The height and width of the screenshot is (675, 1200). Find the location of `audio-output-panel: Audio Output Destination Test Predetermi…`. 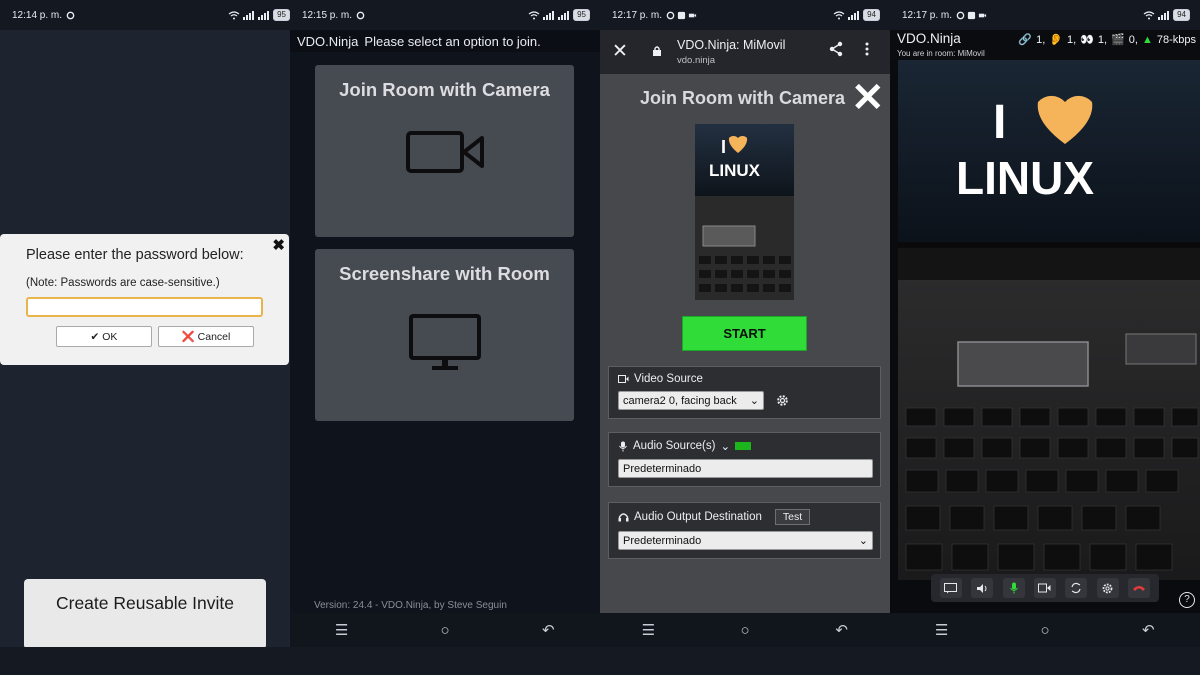

audio-output-panel: Audio Output Destination Test Predetermi… is located at coordinates (744, 530).